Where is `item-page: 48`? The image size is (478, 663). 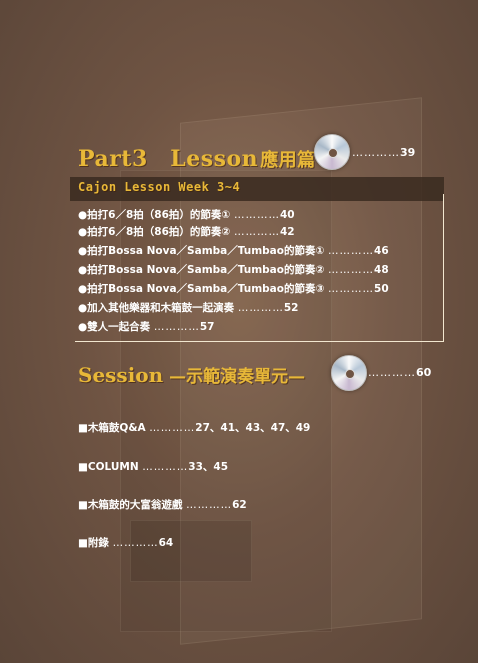
item-page: 48 is located at coordinates (381, 270).